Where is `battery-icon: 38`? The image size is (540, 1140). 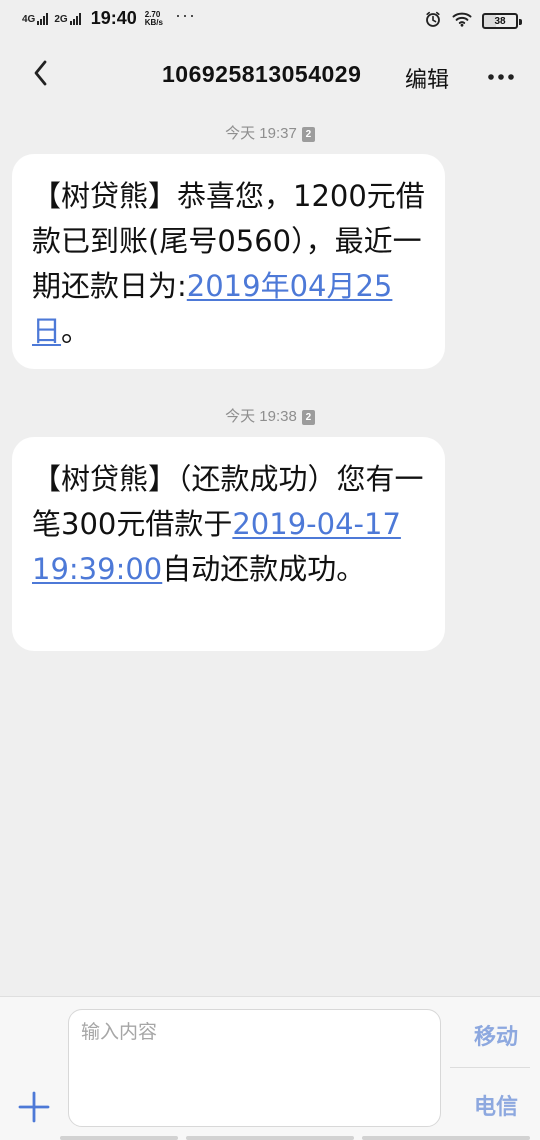
battery-icon: 38 is located at coordinates (502, 21).